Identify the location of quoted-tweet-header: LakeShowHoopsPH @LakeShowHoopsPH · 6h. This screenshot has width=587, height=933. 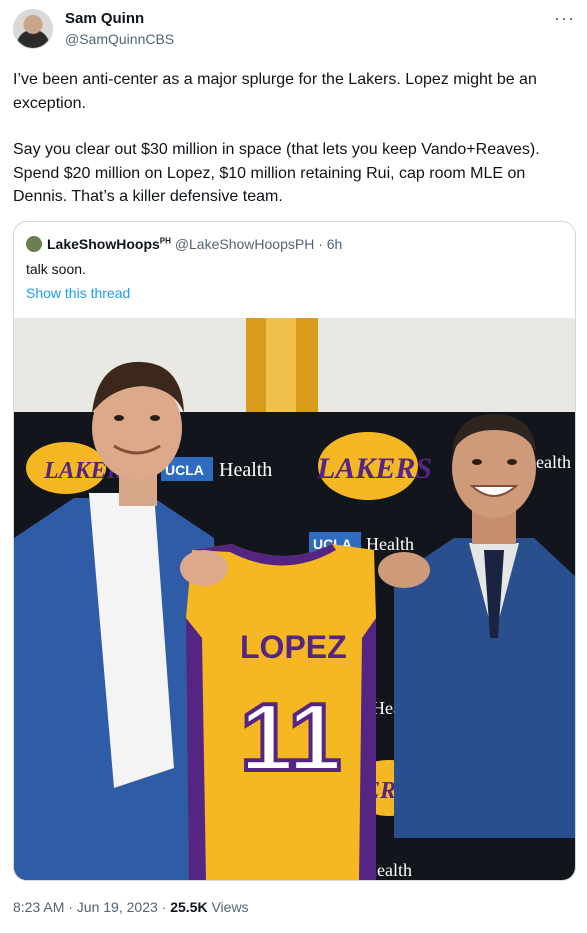
(184, 244).